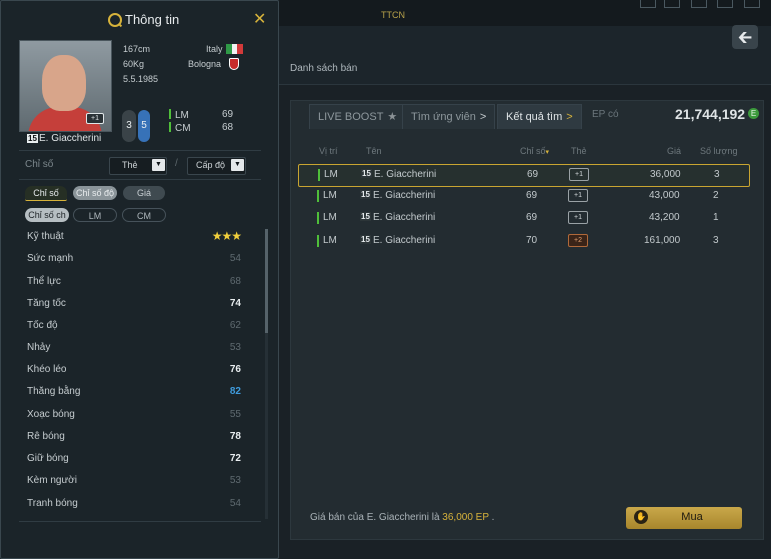 This screenshot has height=559, width=771. I want to click on table-row: LM 15 E. Giaccherini 69 +1 43,200 1, so click(523, 218).